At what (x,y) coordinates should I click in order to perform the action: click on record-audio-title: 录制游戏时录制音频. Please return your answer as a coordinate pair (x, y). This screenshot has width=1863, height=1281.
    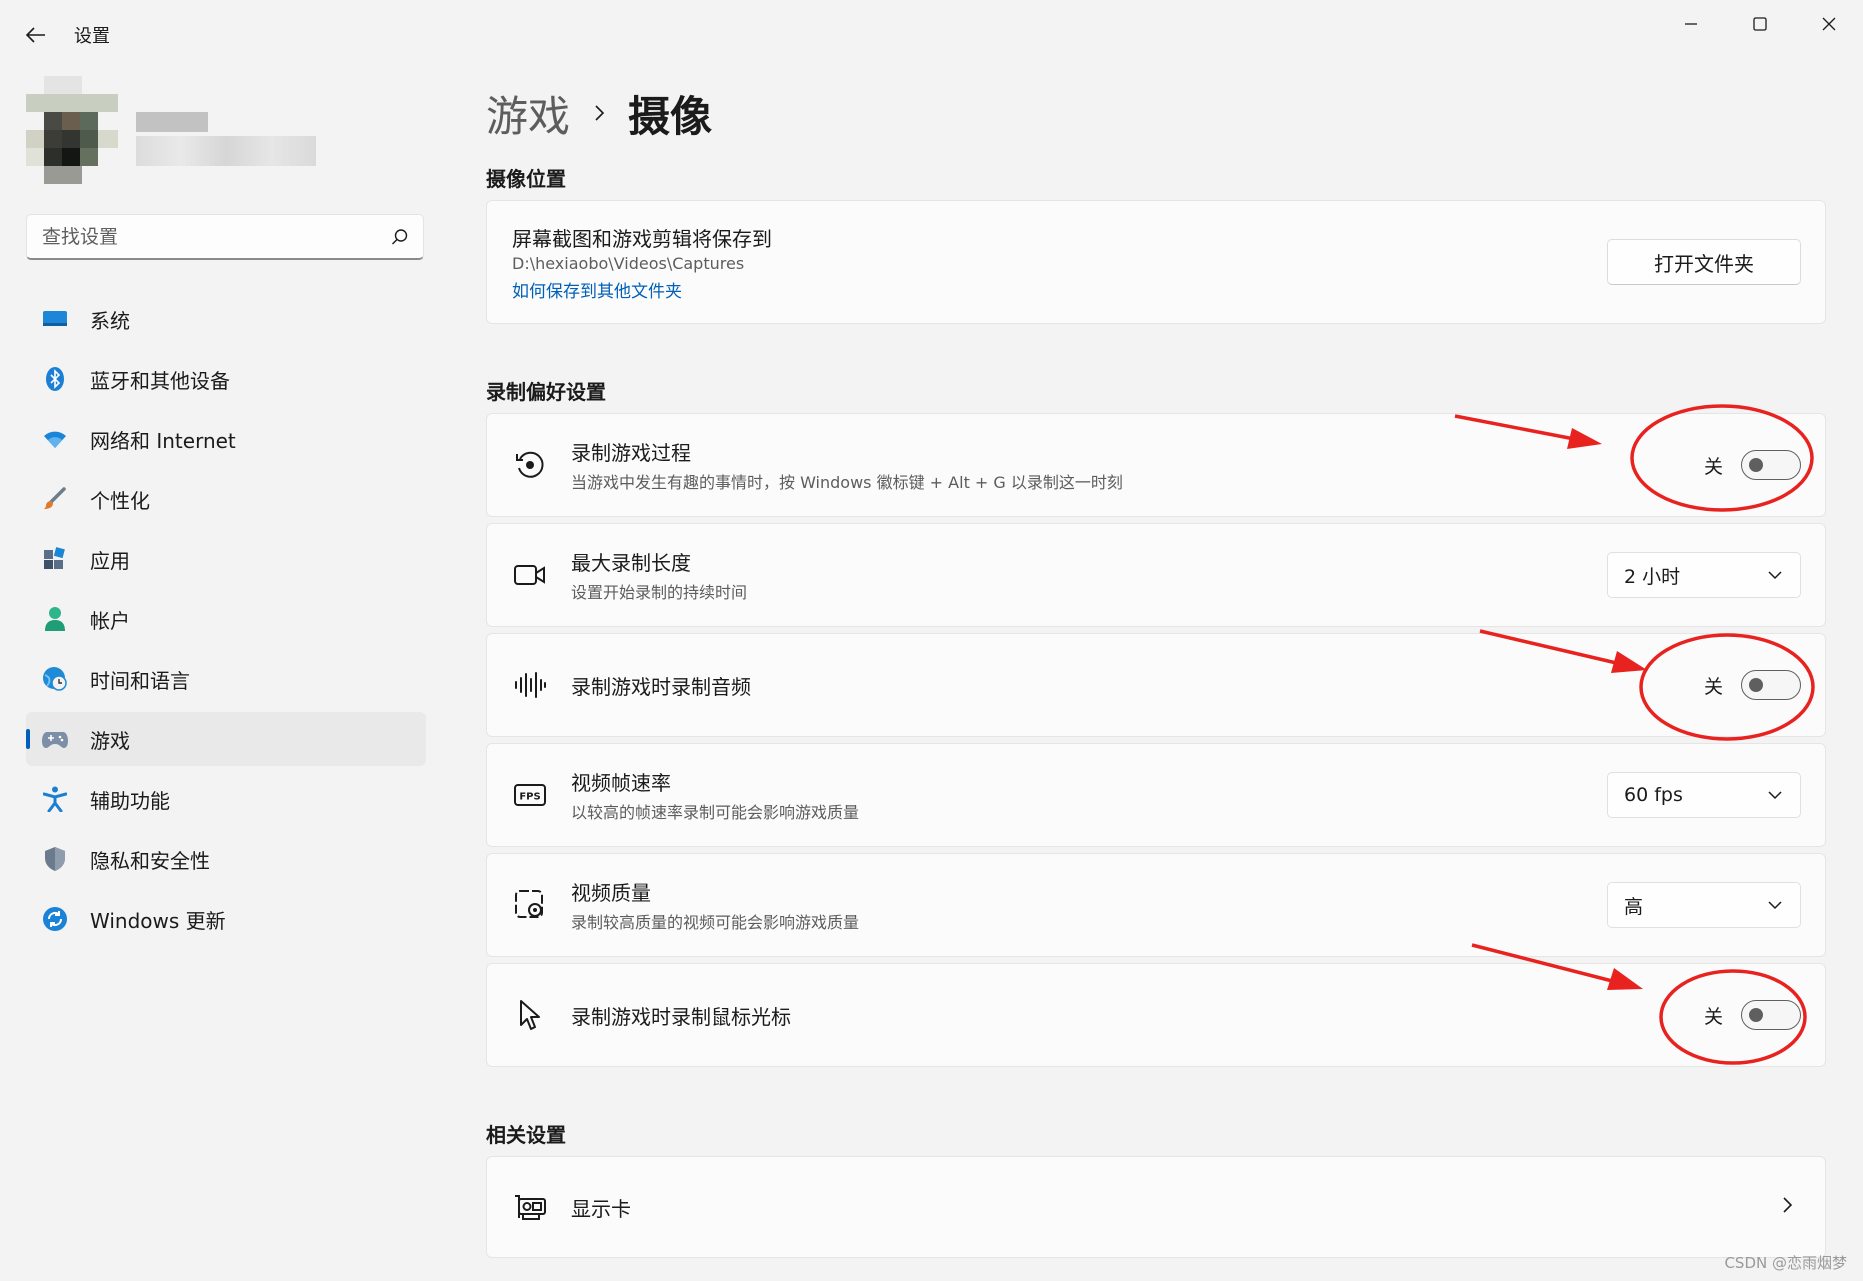
    Looking at the image, I should click on (661, 686).